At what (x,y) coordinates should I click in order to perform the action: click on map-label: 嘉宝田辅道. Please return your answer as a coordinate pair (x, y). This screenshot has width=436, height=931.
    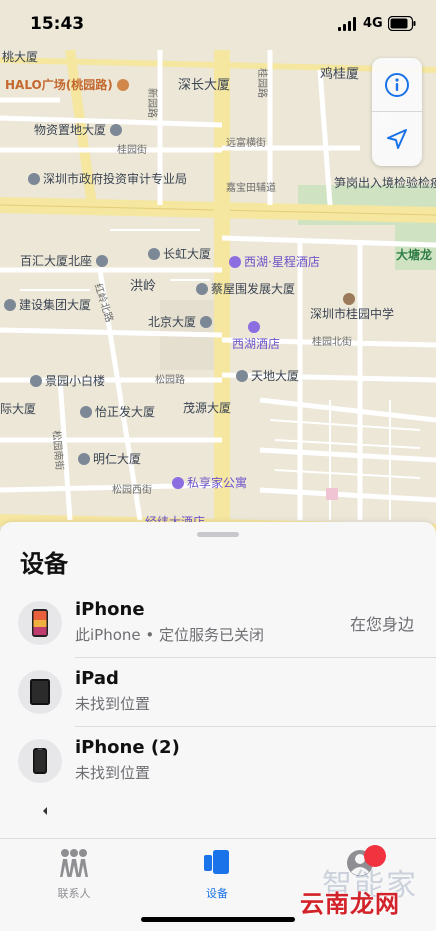
    Looking at the image, I should click on (251, 188).